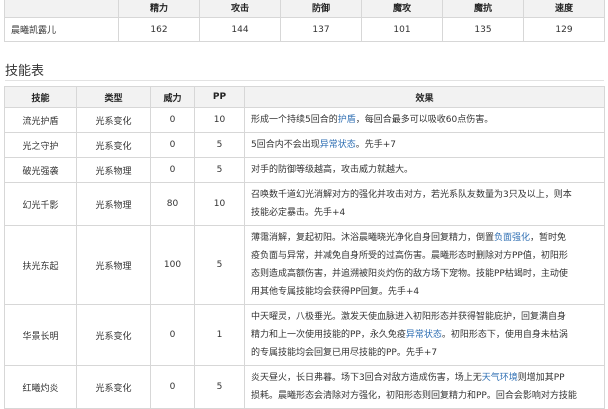  What do you see at coordinates (332, 170) in the screenshot?
I see `skill-effect-text: 对手的防御等级越高，攻击威力就越大。` at bounding box center [332, 170].